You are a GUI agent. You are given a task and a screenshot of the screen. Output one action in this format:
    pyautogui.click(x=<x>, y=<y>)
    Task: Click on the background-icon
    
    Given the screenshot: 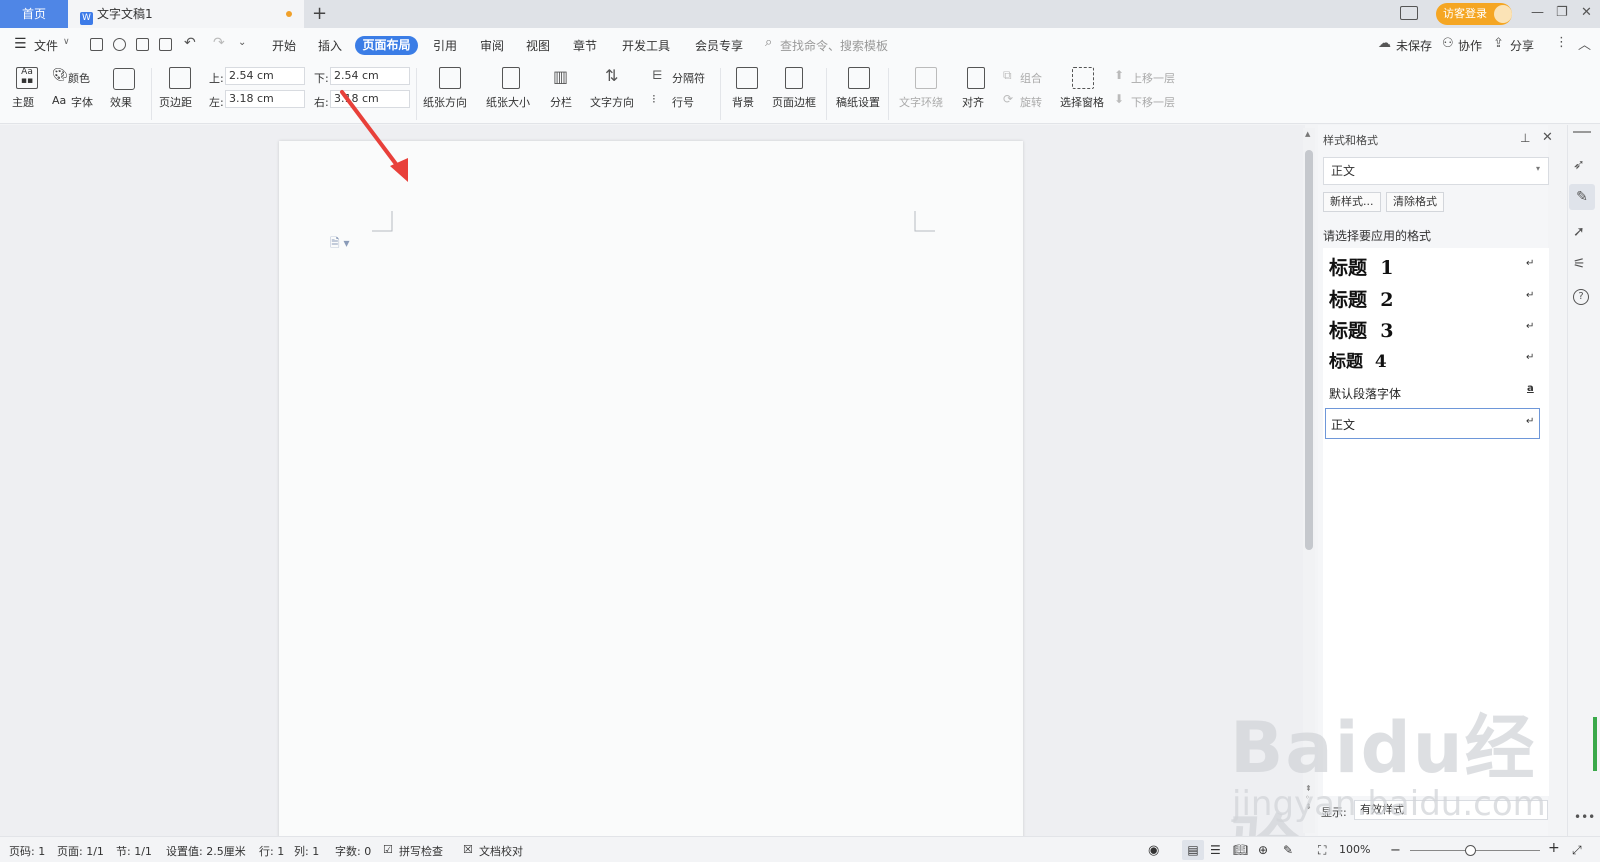 What is the action you would take?
    pyautogui.click(x=747, y=78)
    